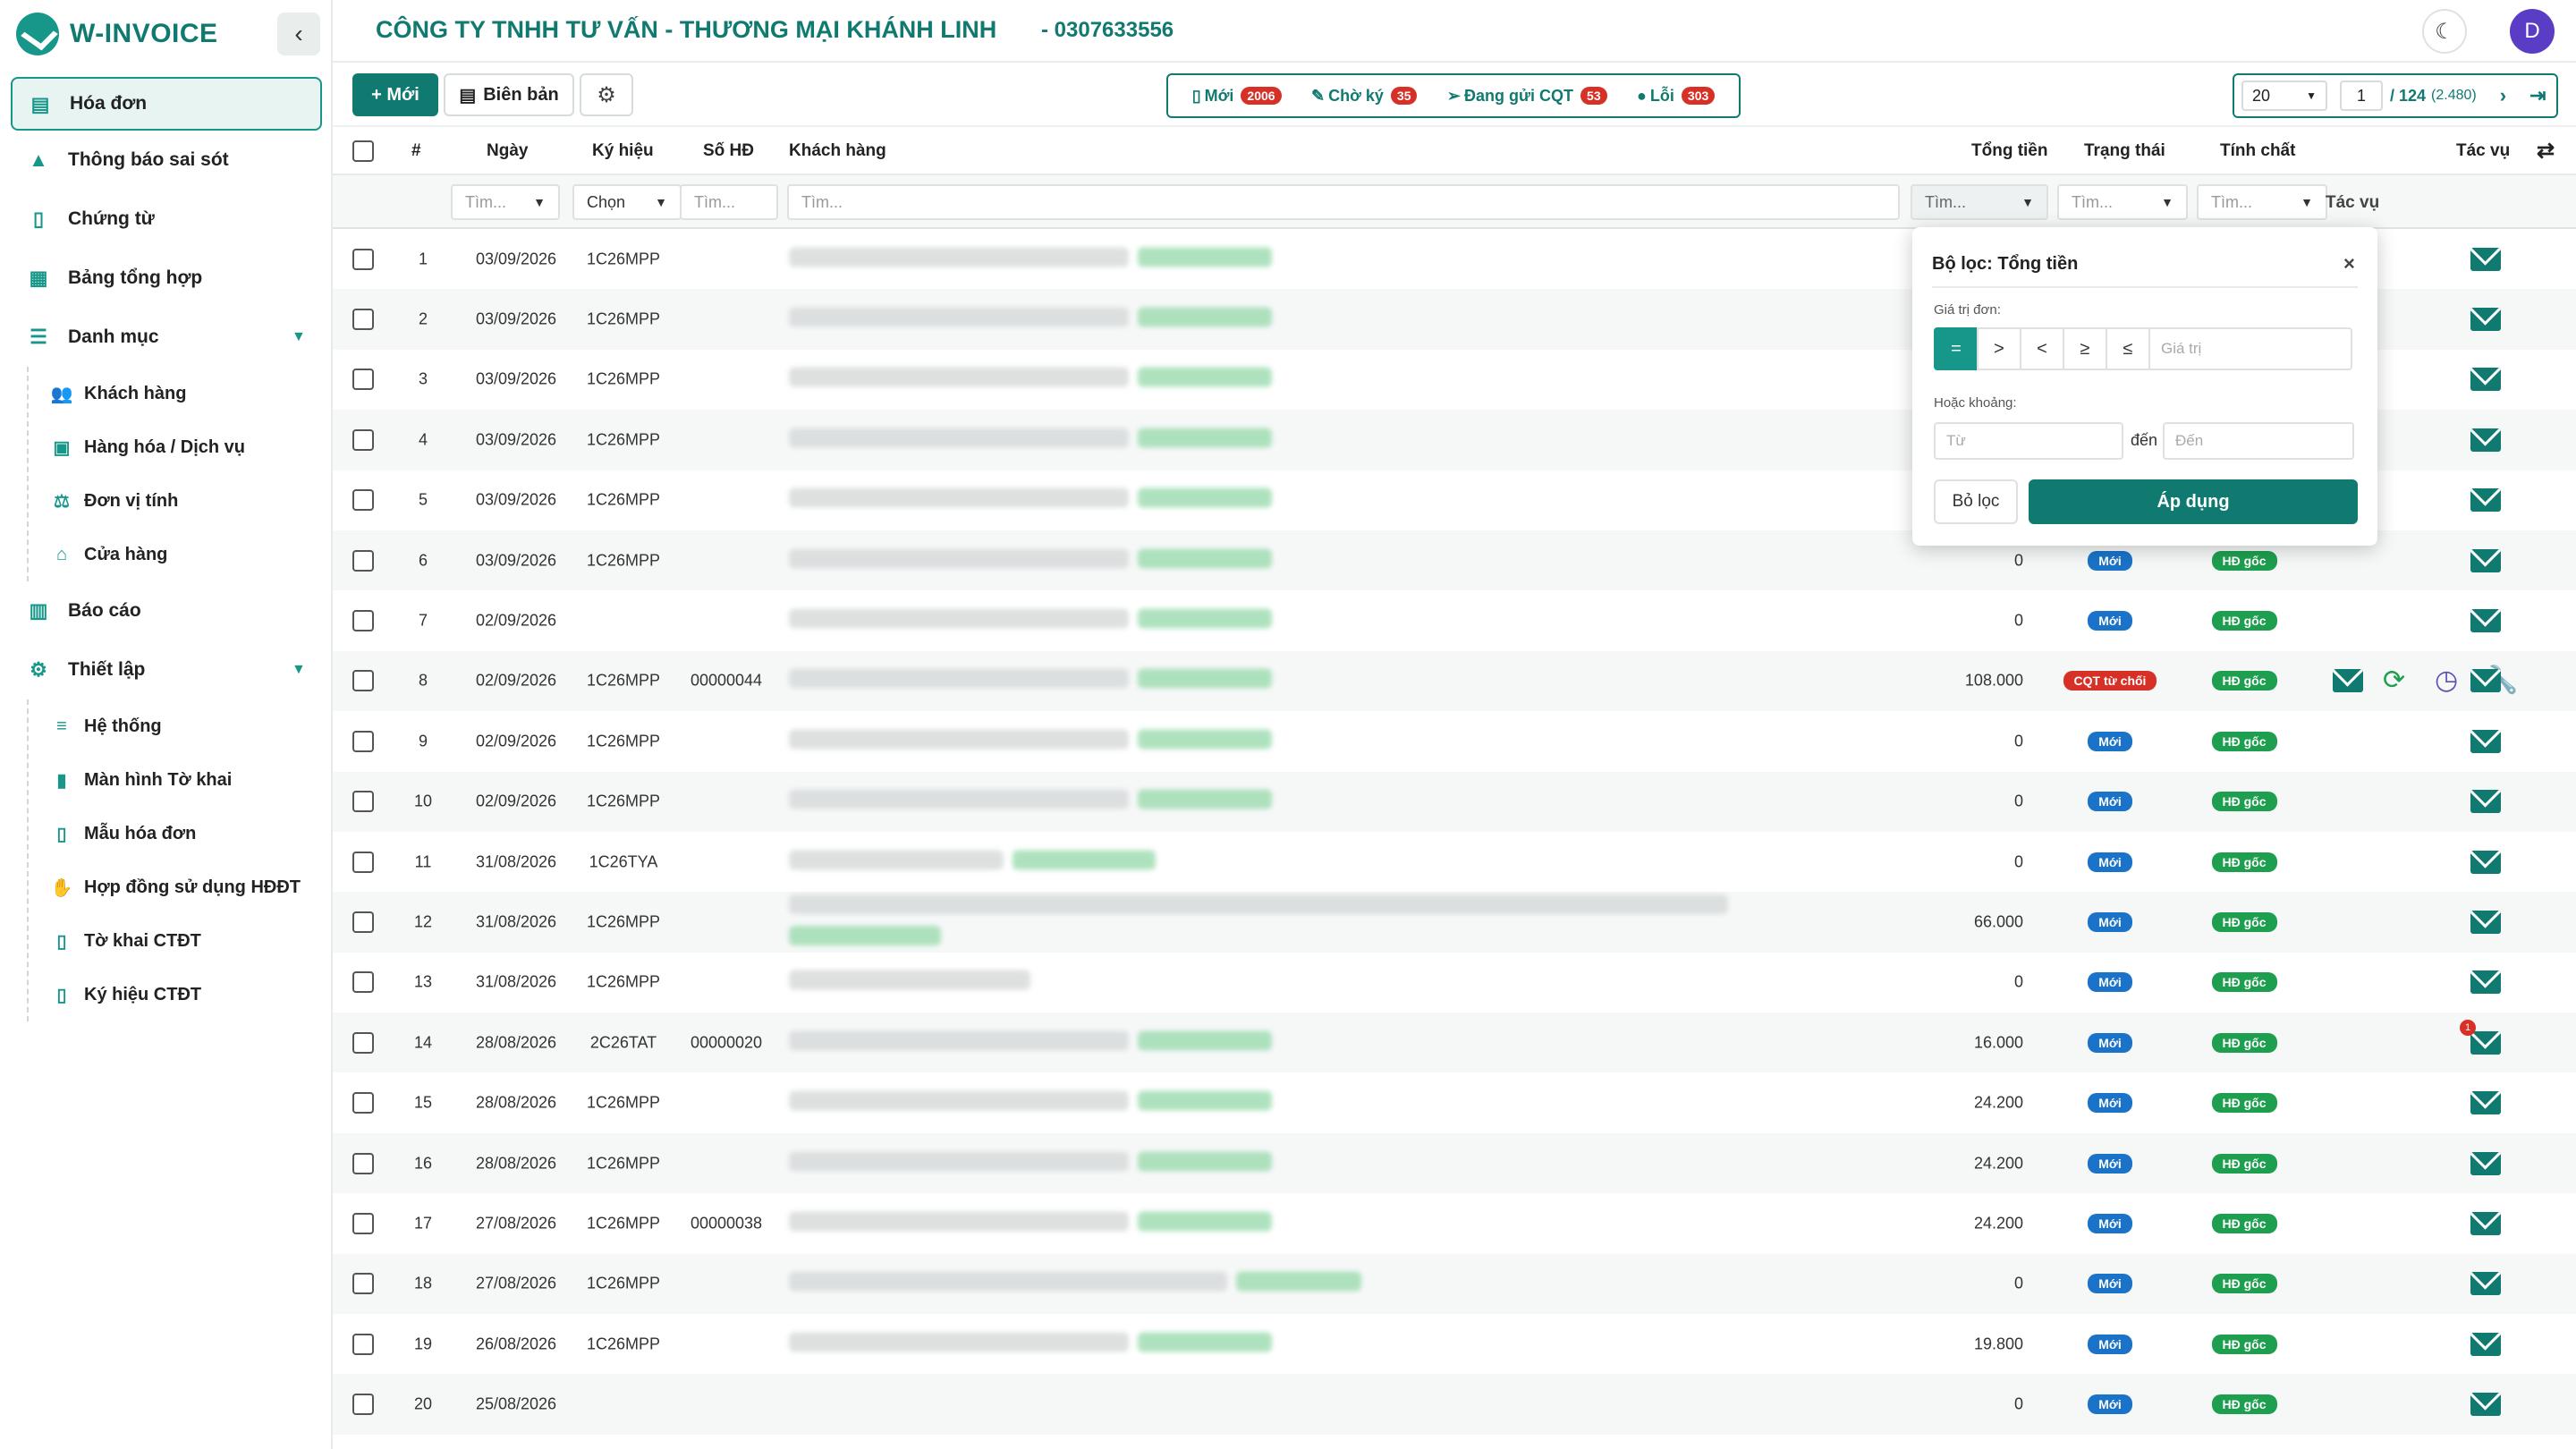 This screenshot has height=1449, width=2576. Describe the element at coordinates (166, 337) in the screenshot. I see `sidebar-item-catalog: ☰ Danh mục ▼` at that location.